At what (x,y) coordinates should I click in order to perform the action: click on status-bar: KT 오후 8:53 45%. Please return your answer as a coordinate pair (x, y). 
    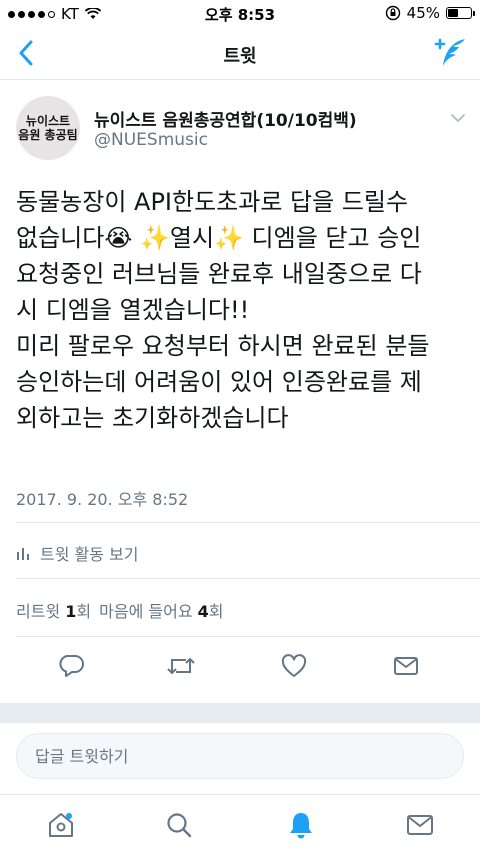
    Looking at the image, I should click on (240, 14).